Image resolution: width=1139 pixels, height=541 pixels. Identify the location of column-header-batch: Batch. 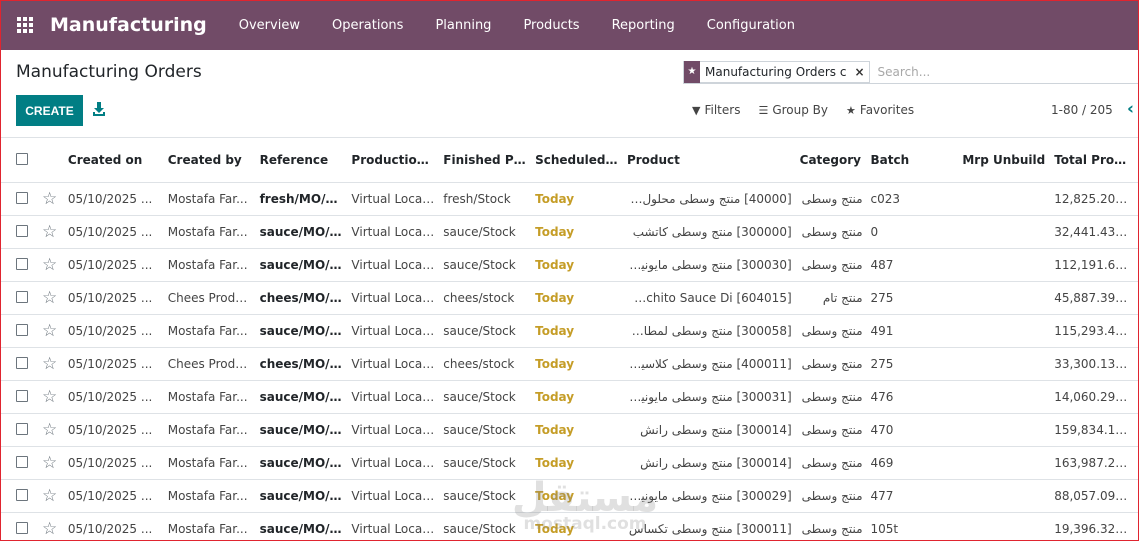
(909, 160).